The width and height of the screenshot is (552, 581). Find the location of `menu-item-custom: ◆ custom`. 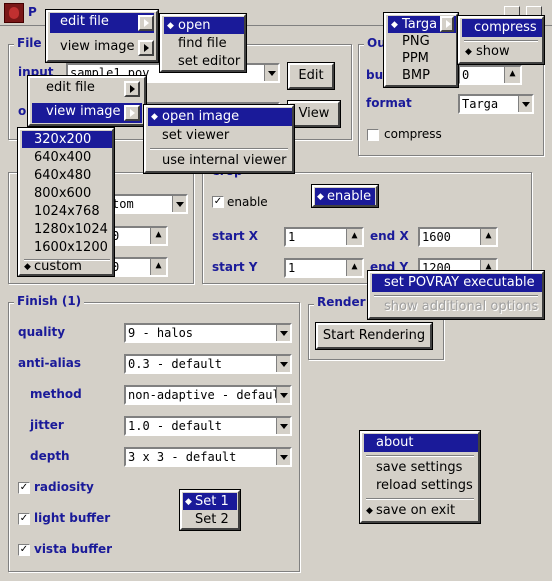

menu-item-custom: ◆ custom is located at coordinates (67, 266).